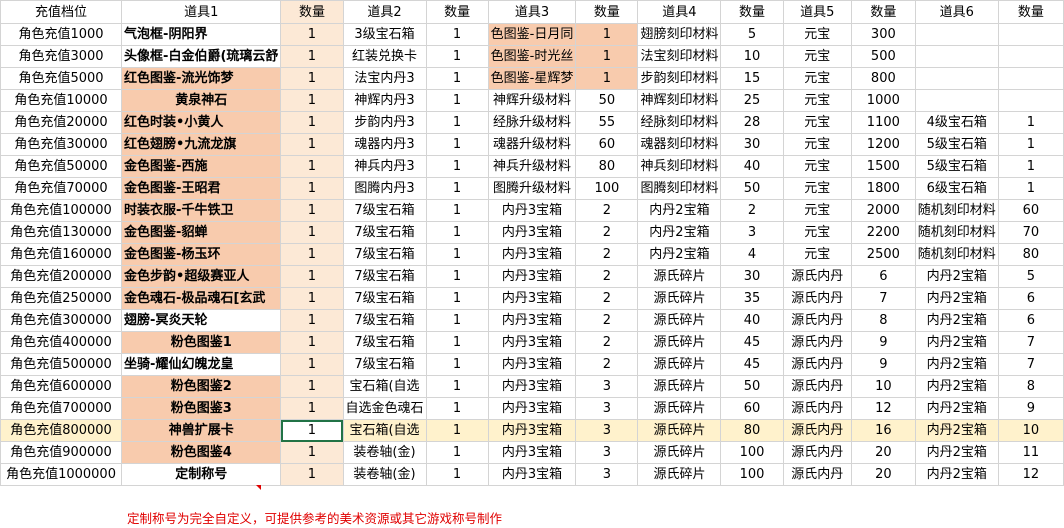  What do you see at coordinates (61, 78) in the screenshot?
I see `table-cell: 角色充值5000` at bounding box center [61, 78].